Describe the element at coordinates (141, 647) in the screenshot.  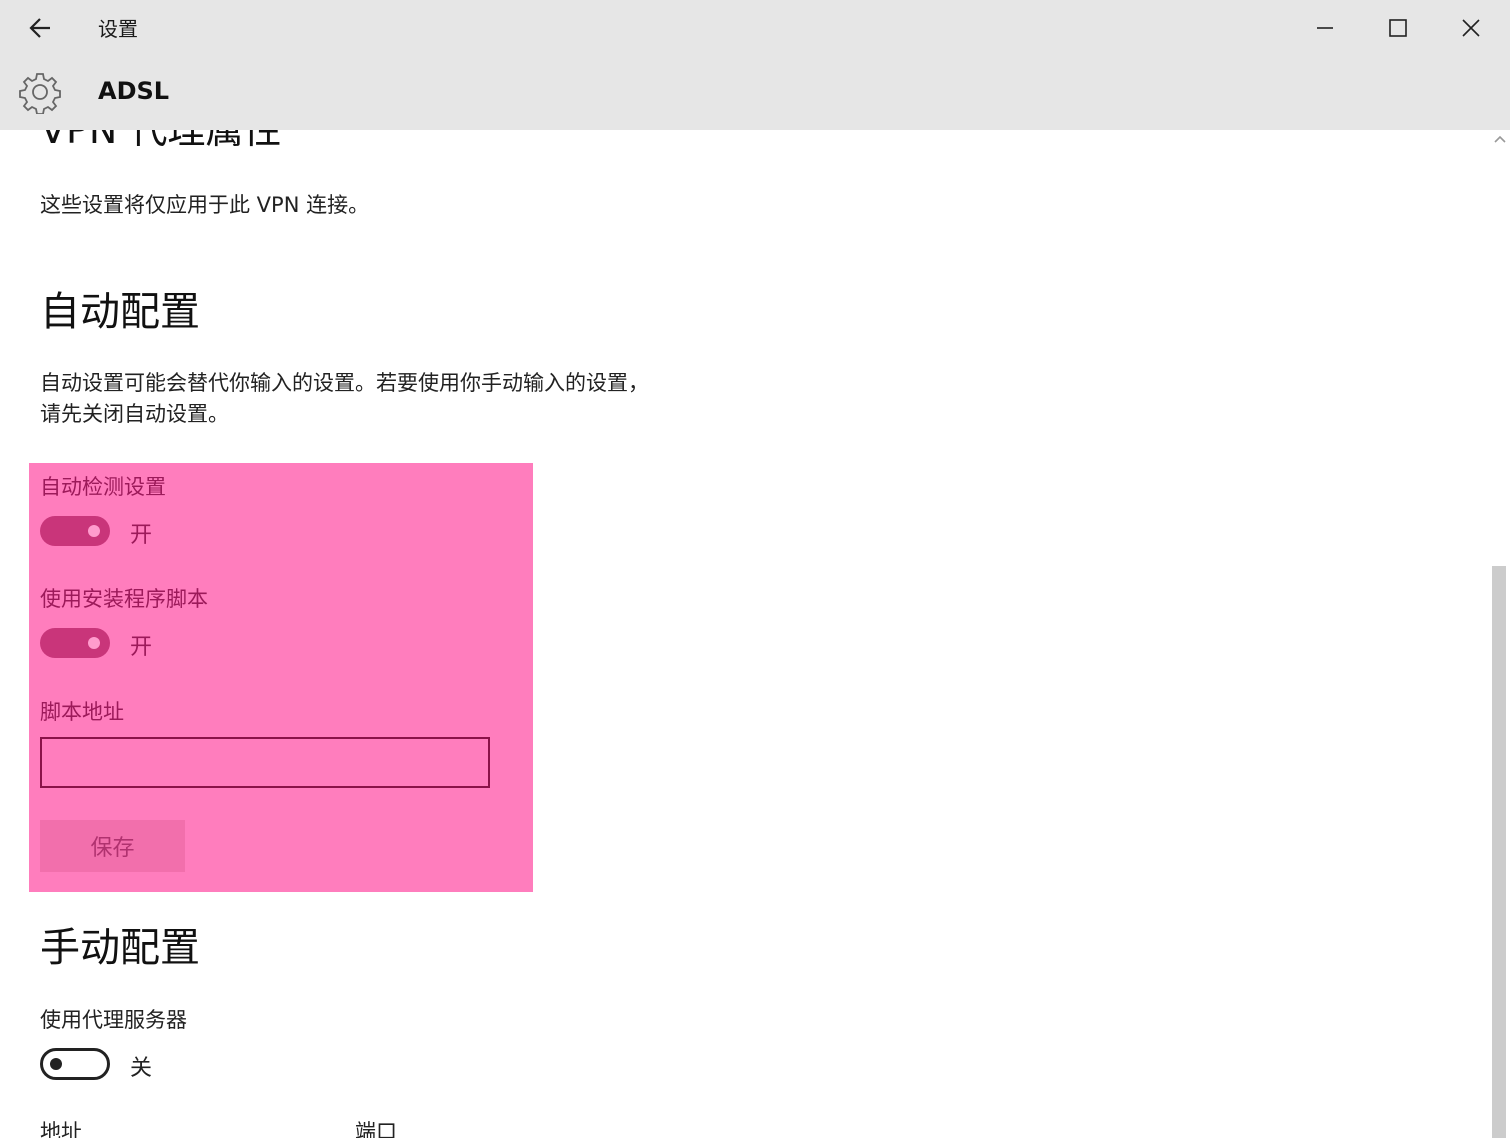
I see `setup-script-state: 开` at that location.